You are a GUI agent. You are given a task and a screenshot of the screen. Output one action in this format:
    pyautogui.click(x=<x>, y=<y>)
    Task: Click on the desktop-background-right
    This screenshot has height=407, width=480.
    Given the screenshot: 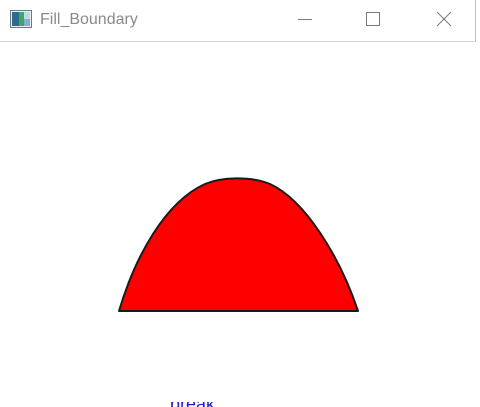 What is the action you would take?
    pyautogui.click(x=478, y=203)
    